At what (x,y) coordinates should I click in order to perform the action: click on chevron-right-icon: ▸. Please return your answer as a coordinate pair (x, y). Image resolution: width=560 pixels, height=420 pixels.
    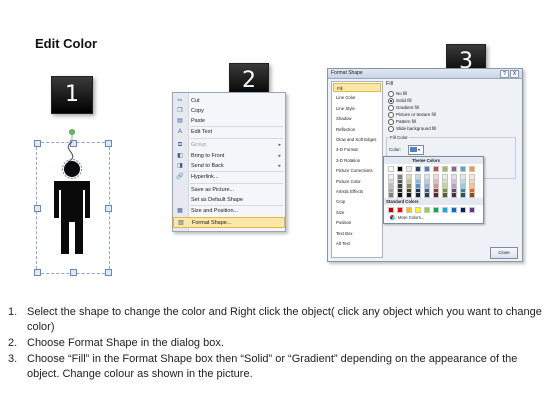
    Looking at the image, I should click on (279, 145).